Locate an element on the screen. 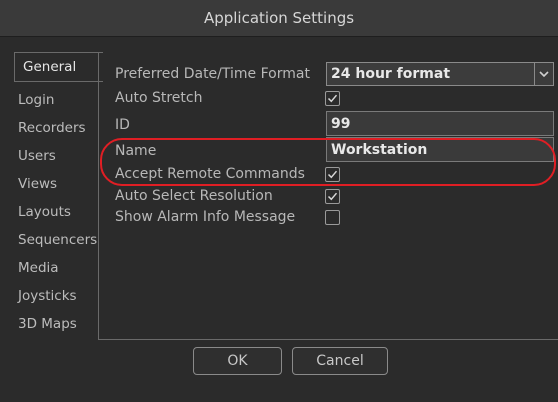  sidebar-item-layouts: Layouts is located at coordinates (56, 212).